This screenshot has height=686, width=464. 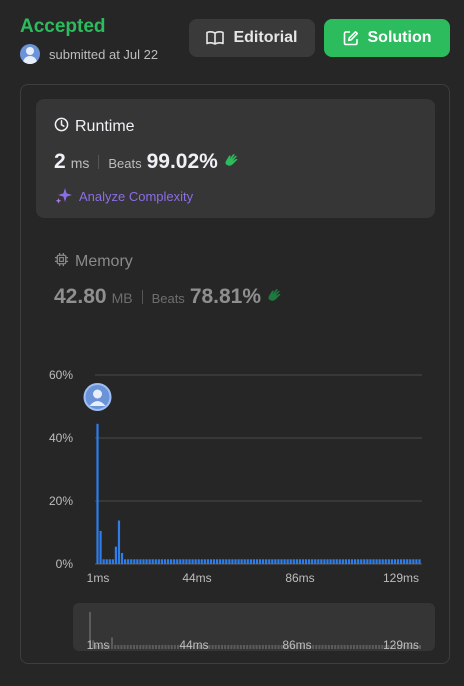 What do you see at coordinates (124, 196) in the screenshot?
I see `analyze-complexity-link: Analyze Complexity` at bounding box center [124, 196].